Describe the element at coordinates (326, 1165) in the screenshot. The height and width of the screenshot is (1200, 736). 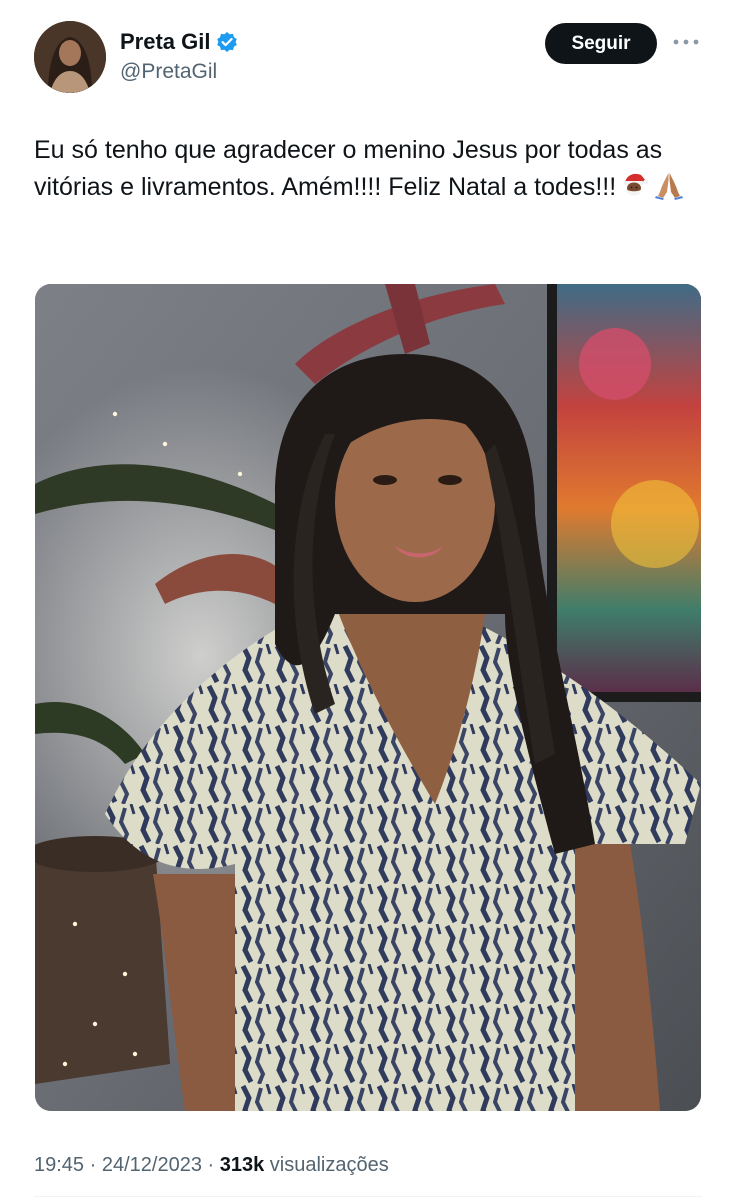
I see `views-label: visualizações` at that location.